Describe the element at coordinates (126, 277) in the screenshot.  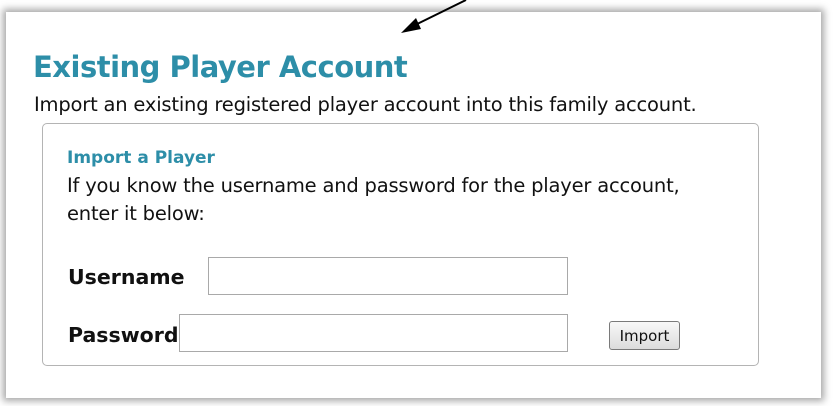
I see `username-label: Username` at that location.